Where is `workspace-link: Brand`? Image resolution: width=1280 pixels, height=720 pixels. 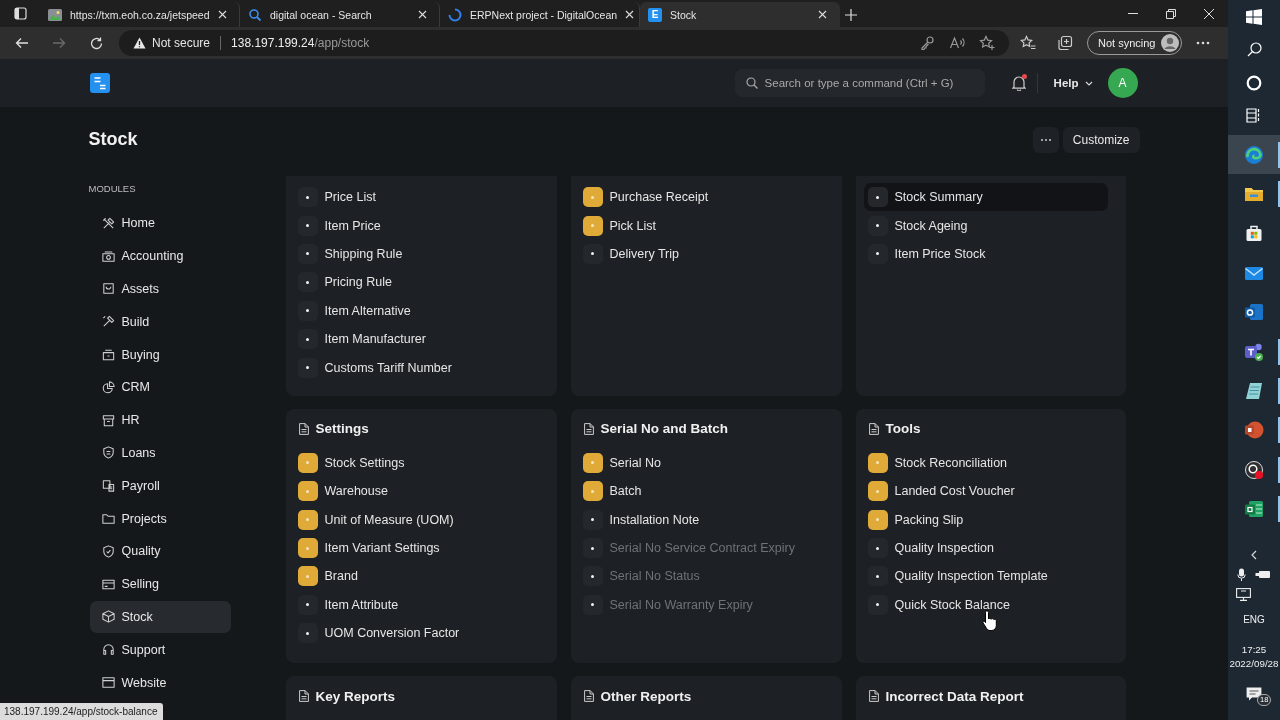
workspace-link: Brand is located at coordinates (416, 576).